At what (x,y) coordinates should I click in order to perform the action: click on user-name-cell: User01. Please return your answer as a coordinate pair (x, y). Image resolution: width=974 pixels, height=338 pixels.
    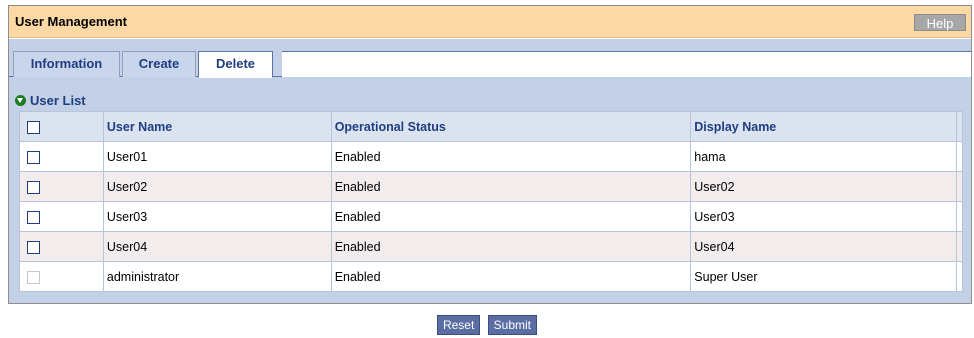
    Looking at the image, I should click on (217, 156).